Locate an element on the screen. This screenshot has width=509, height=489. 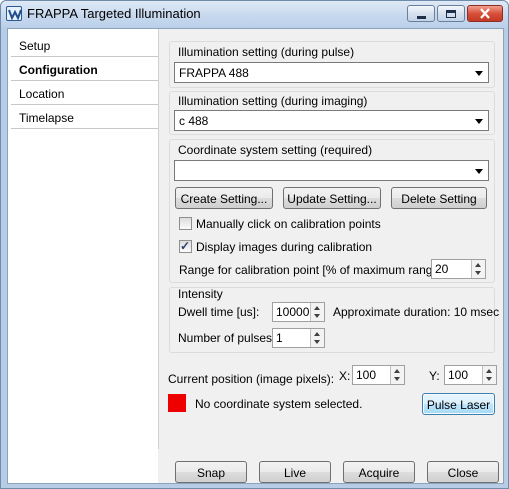
maximize-button is located at coordinates (451, 13).